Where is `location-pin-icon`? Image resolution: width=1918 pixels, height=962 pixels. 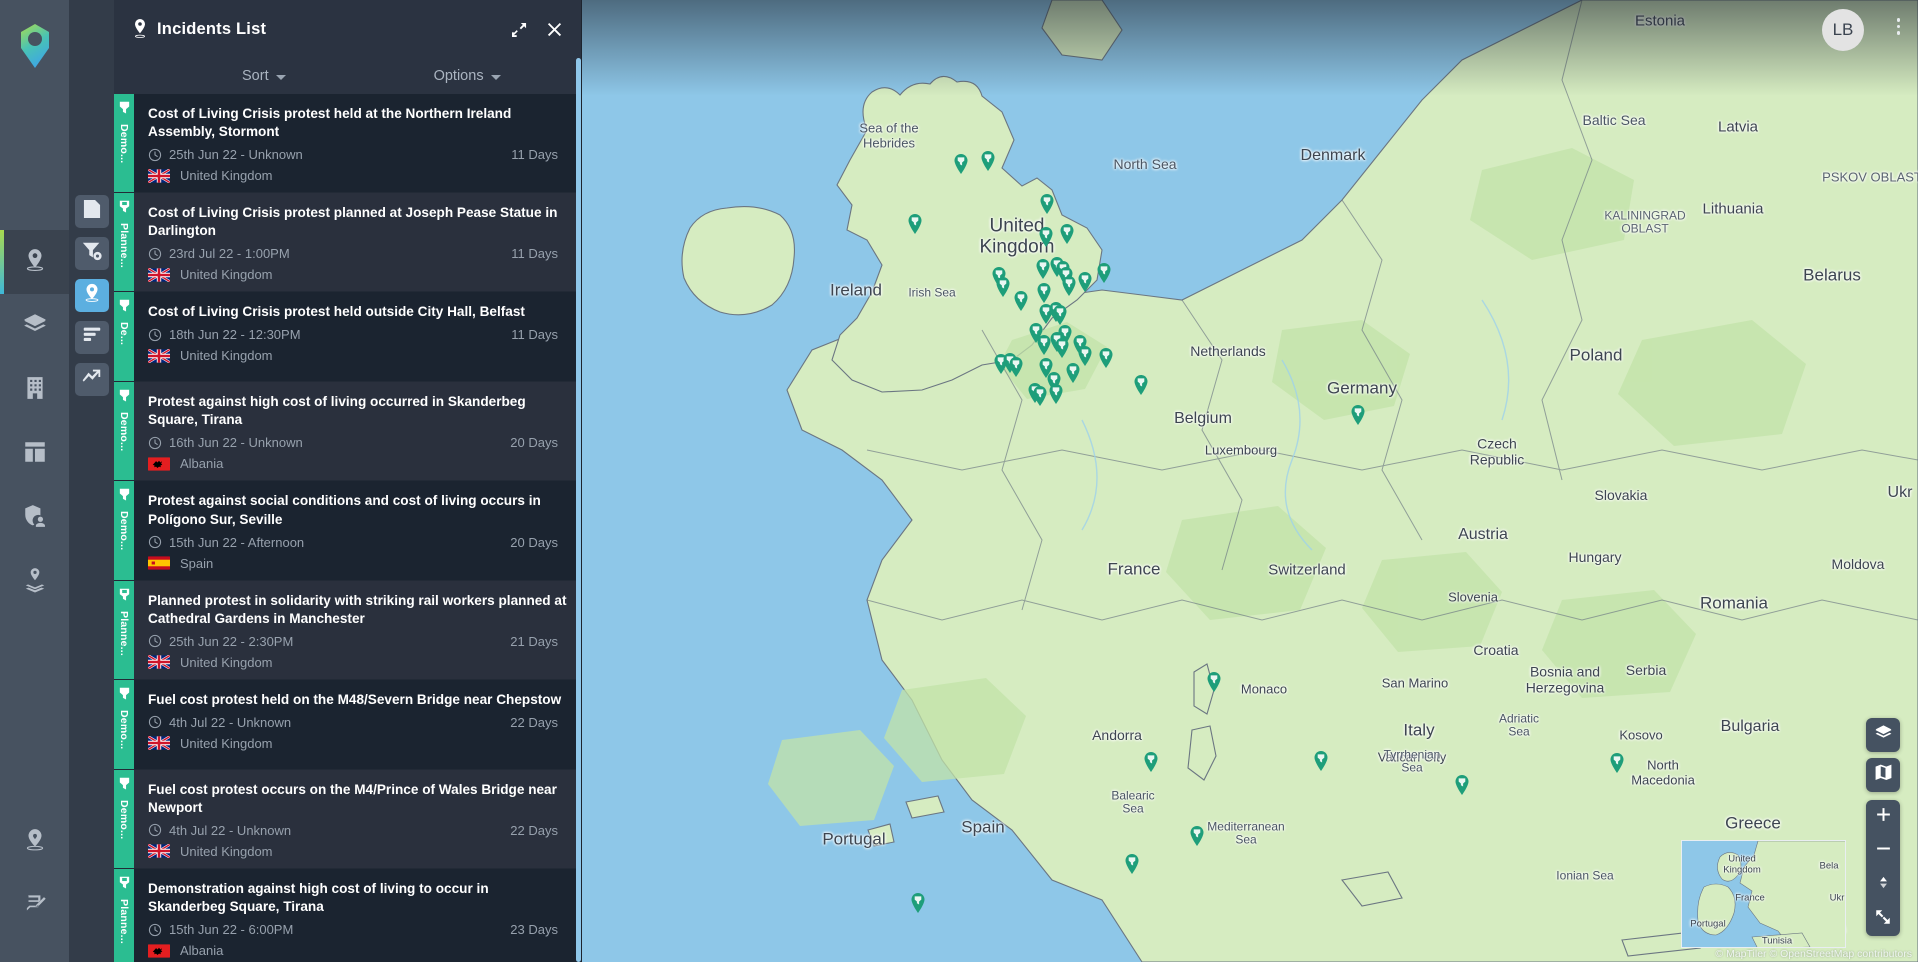
location-pin-icon is located at coordinates (92, 295).